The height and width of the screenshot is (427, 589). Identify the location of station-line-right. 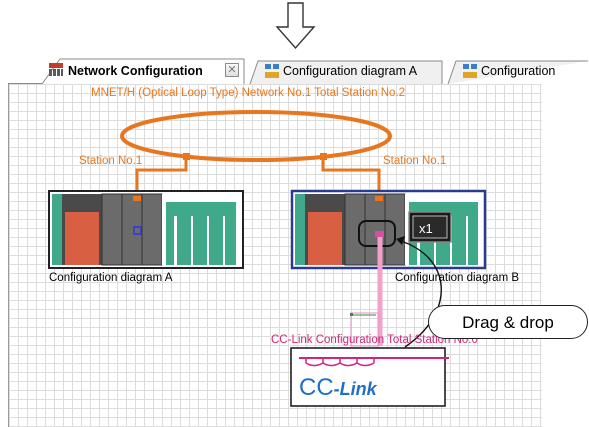
(351, 174).